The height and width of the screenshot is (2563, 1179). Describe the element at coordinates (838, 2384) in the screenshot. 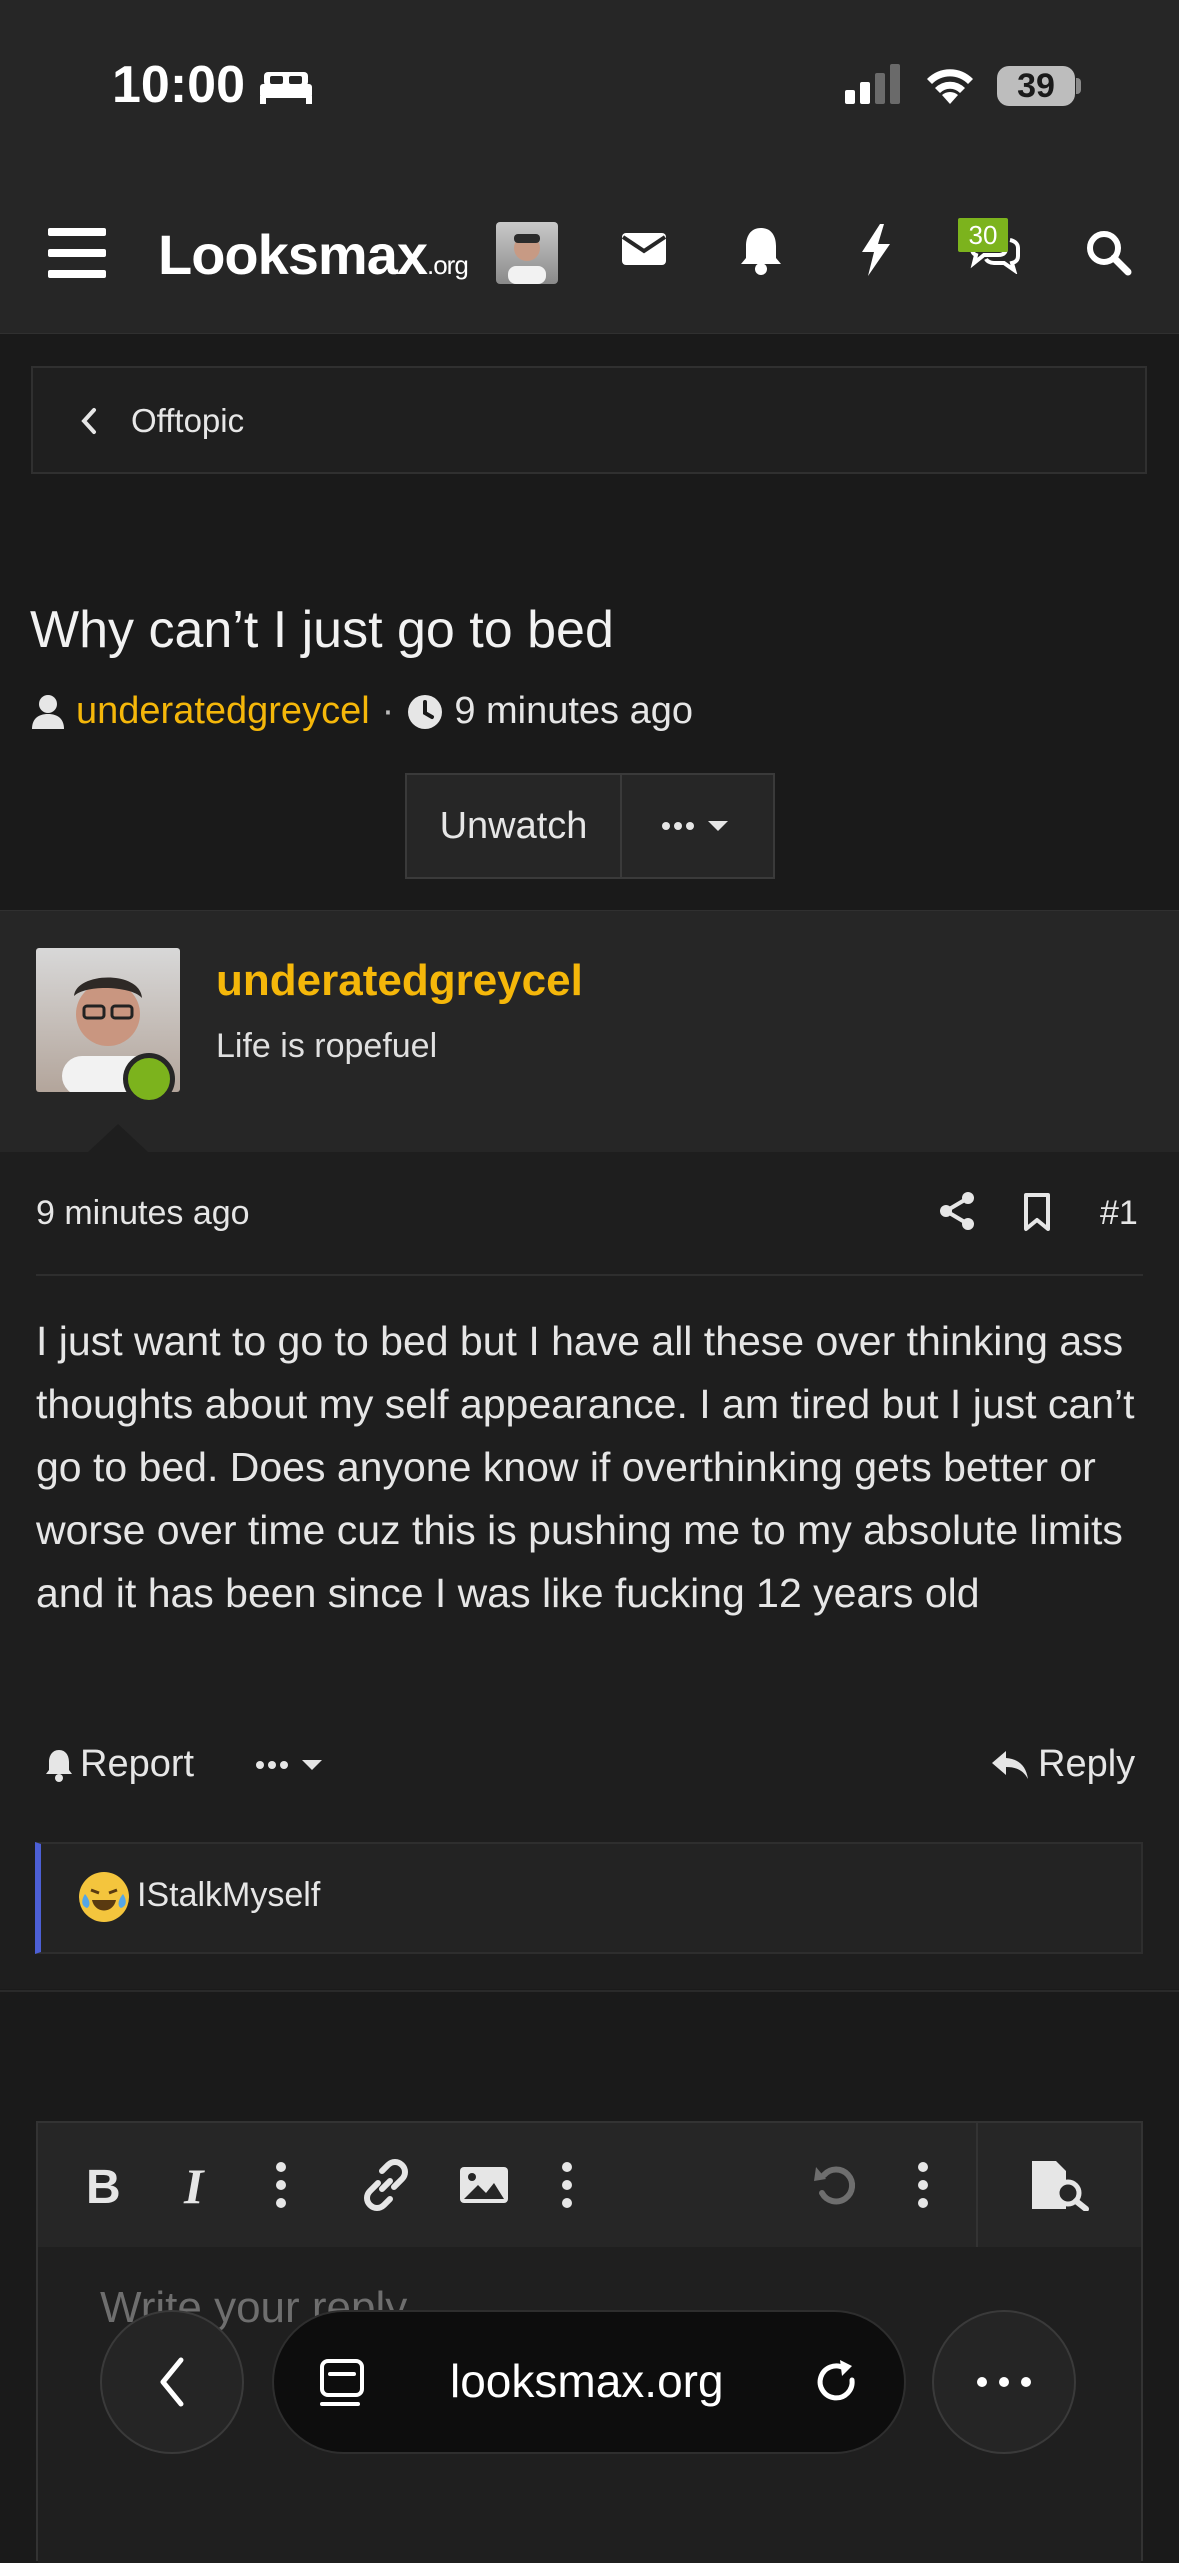

I see `reload-icon` at that location.